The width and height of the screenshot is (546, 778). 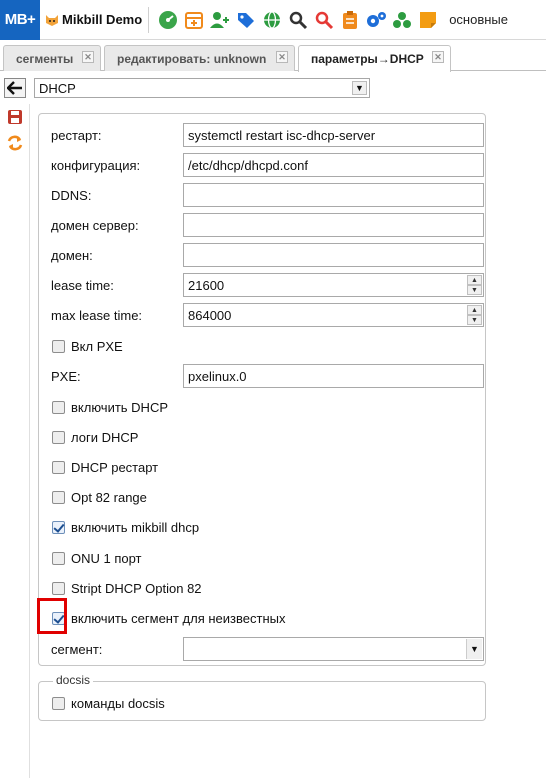 I want to click on dhcp-restart-row: DHCP рестарт, so click(x=105, y=467).